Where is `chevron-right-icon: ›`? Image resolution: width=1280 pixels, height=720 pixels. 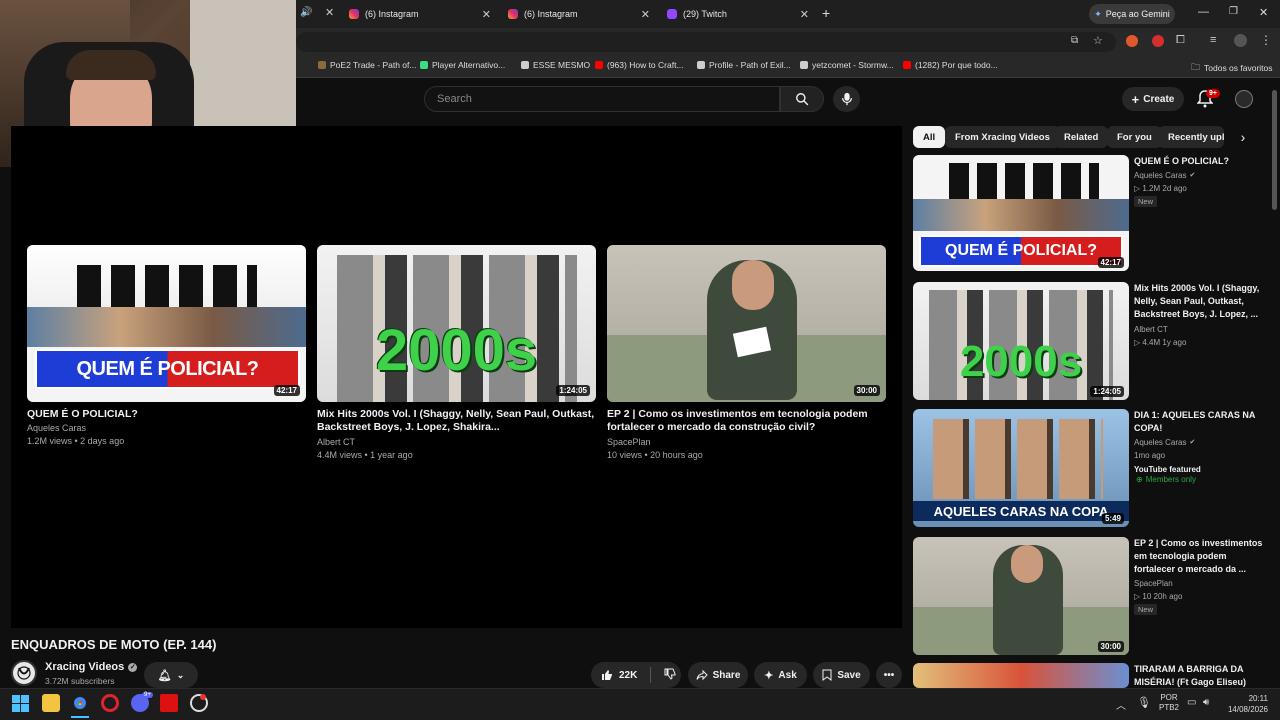
chevron-right-icon: › is located at coordinates (1243, 137).